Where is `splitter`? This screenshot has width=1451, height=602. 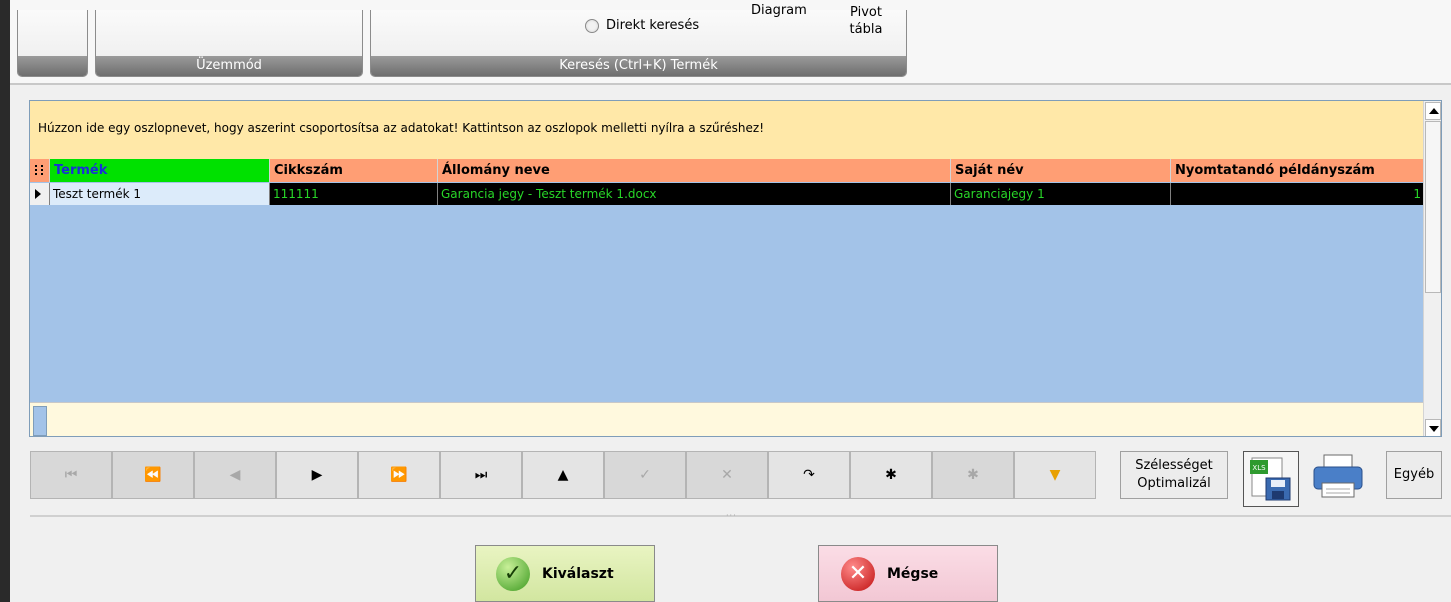
splitter is located at coordinates (740, 516).